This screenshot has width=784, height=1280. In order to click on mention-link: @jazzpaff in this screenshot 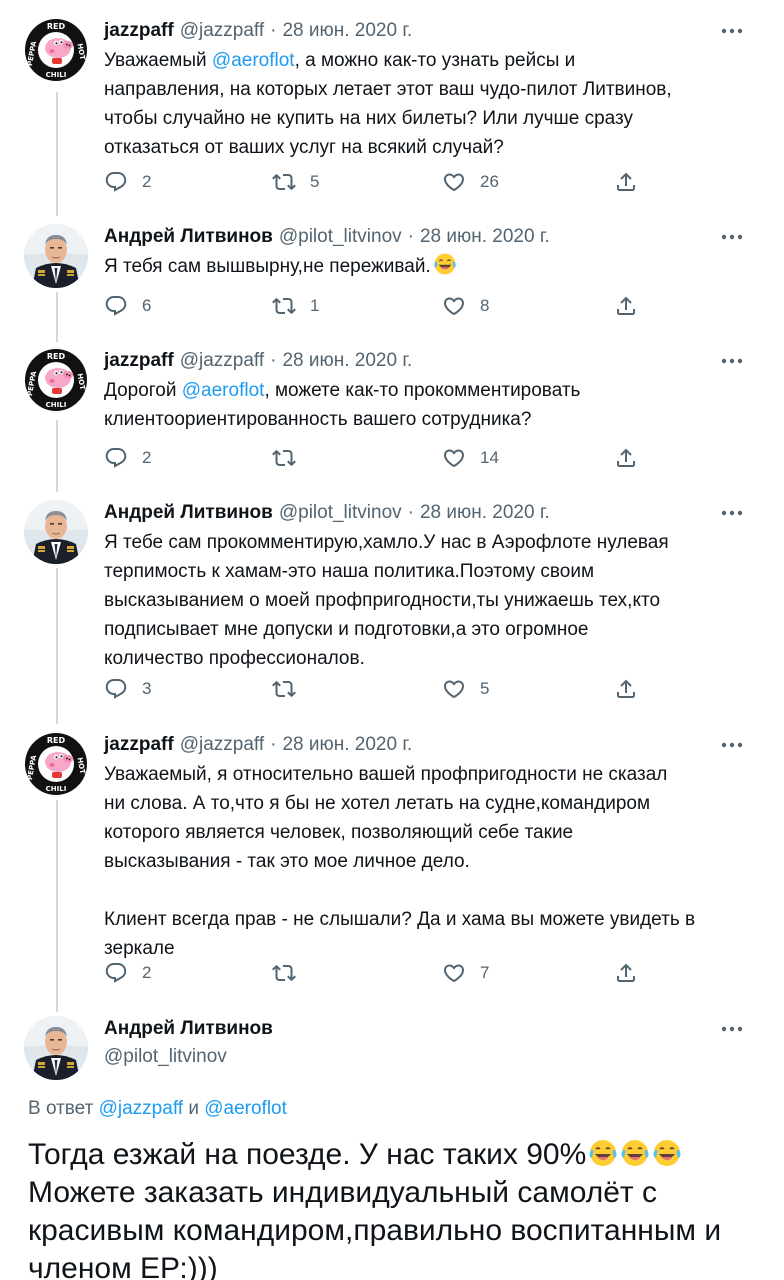, I will do `click(141, 1108)`.